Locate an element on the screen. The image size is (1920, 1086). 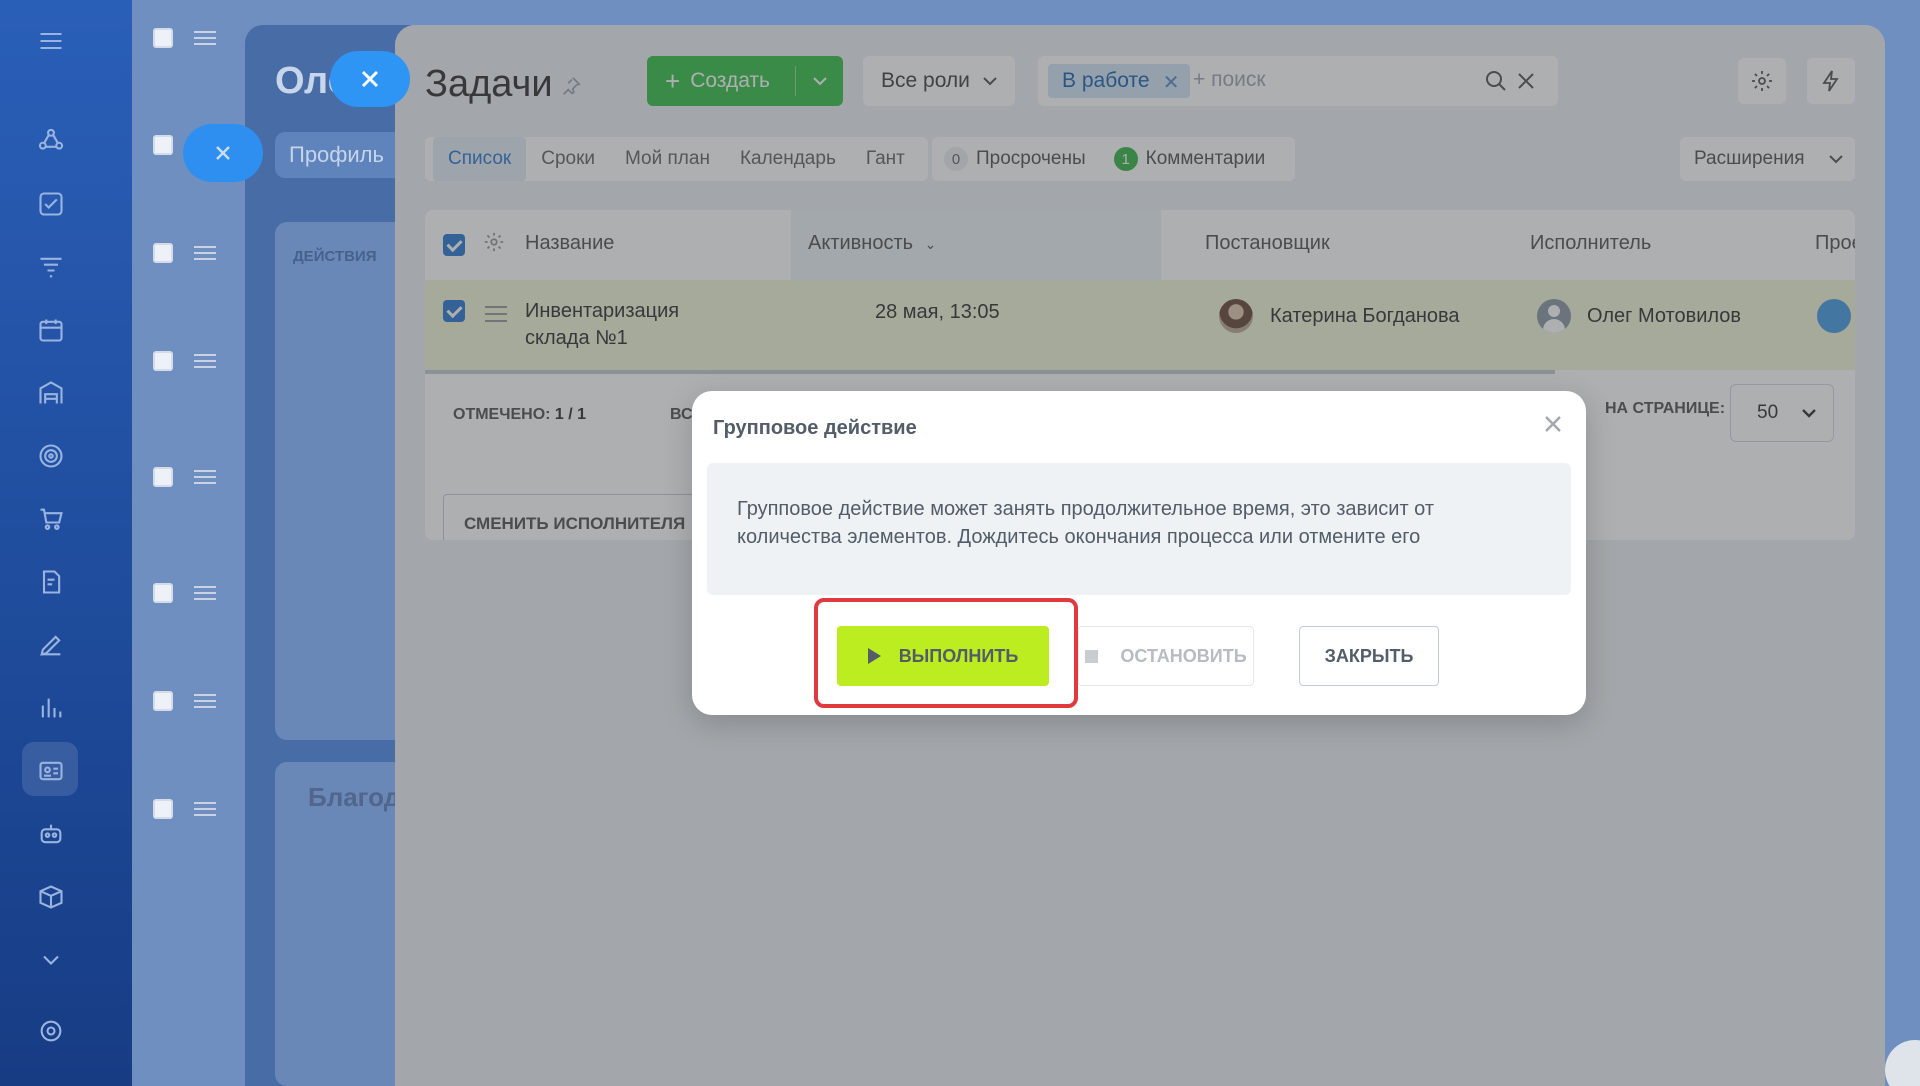
dialog-title: Групповое действие is located at coordinates (815, 428).